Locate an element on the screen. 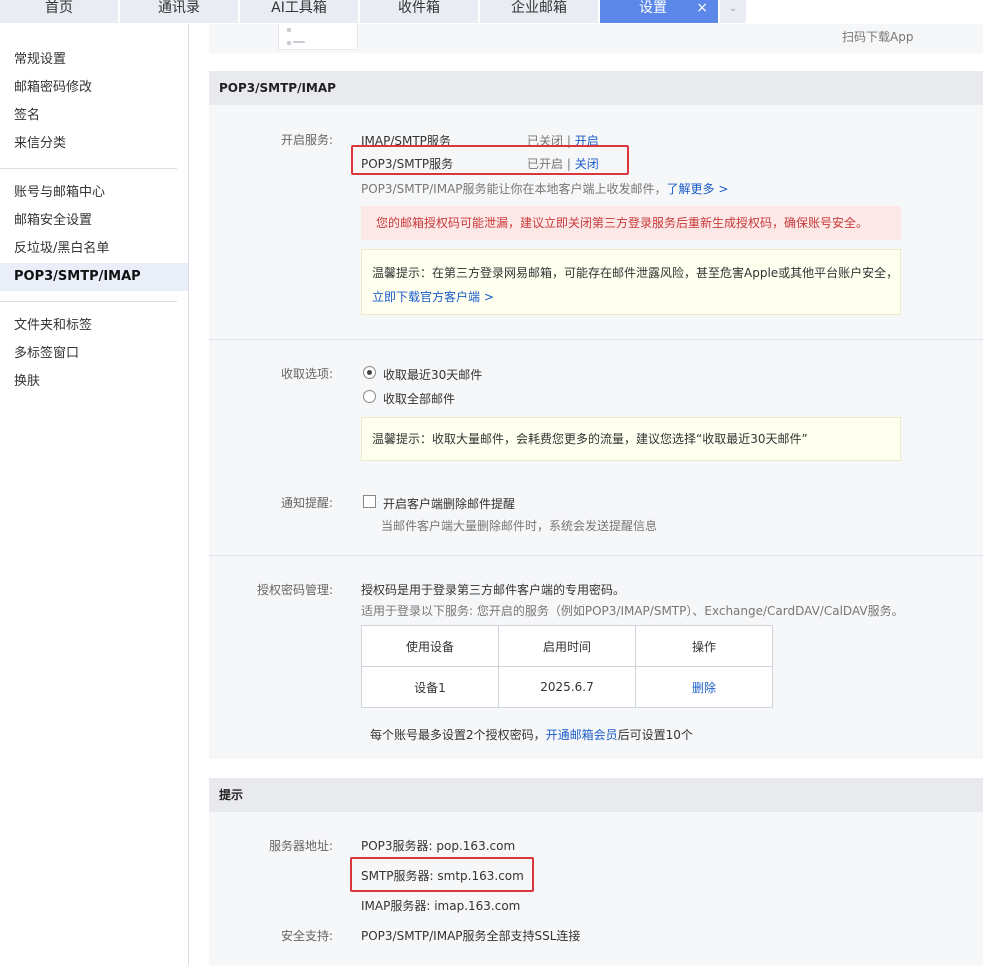 Image resolution: width=983 pixels, height=965 pixels. enable-service-label: 开启服务: is located at coordinates (306, 140).